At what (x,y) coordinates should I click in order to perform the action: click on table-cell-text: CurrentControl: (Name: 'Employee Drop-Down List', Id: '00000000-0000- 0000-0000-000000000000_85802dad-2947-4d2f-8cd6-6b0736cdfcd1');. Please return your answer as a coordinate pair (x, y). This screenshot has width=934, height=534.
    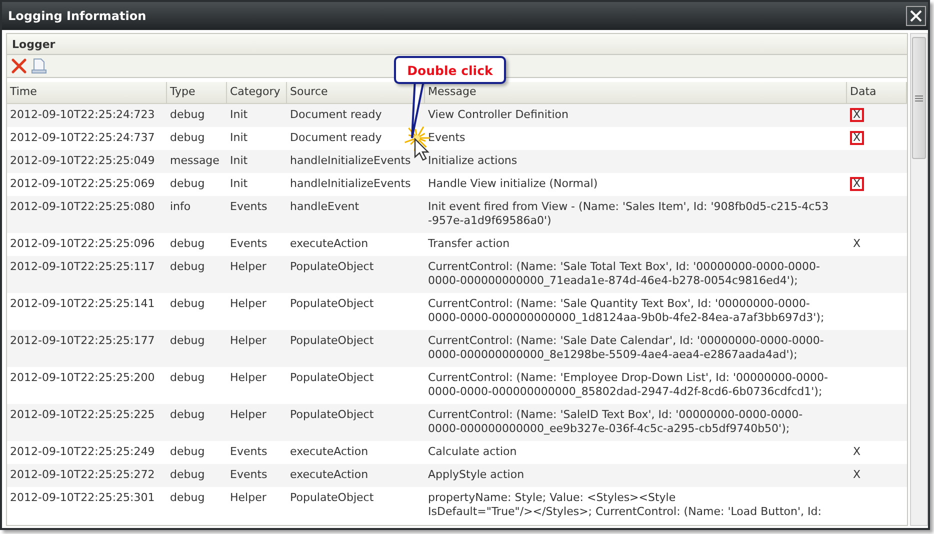
    Looking at the image, I should click on (628, 385).